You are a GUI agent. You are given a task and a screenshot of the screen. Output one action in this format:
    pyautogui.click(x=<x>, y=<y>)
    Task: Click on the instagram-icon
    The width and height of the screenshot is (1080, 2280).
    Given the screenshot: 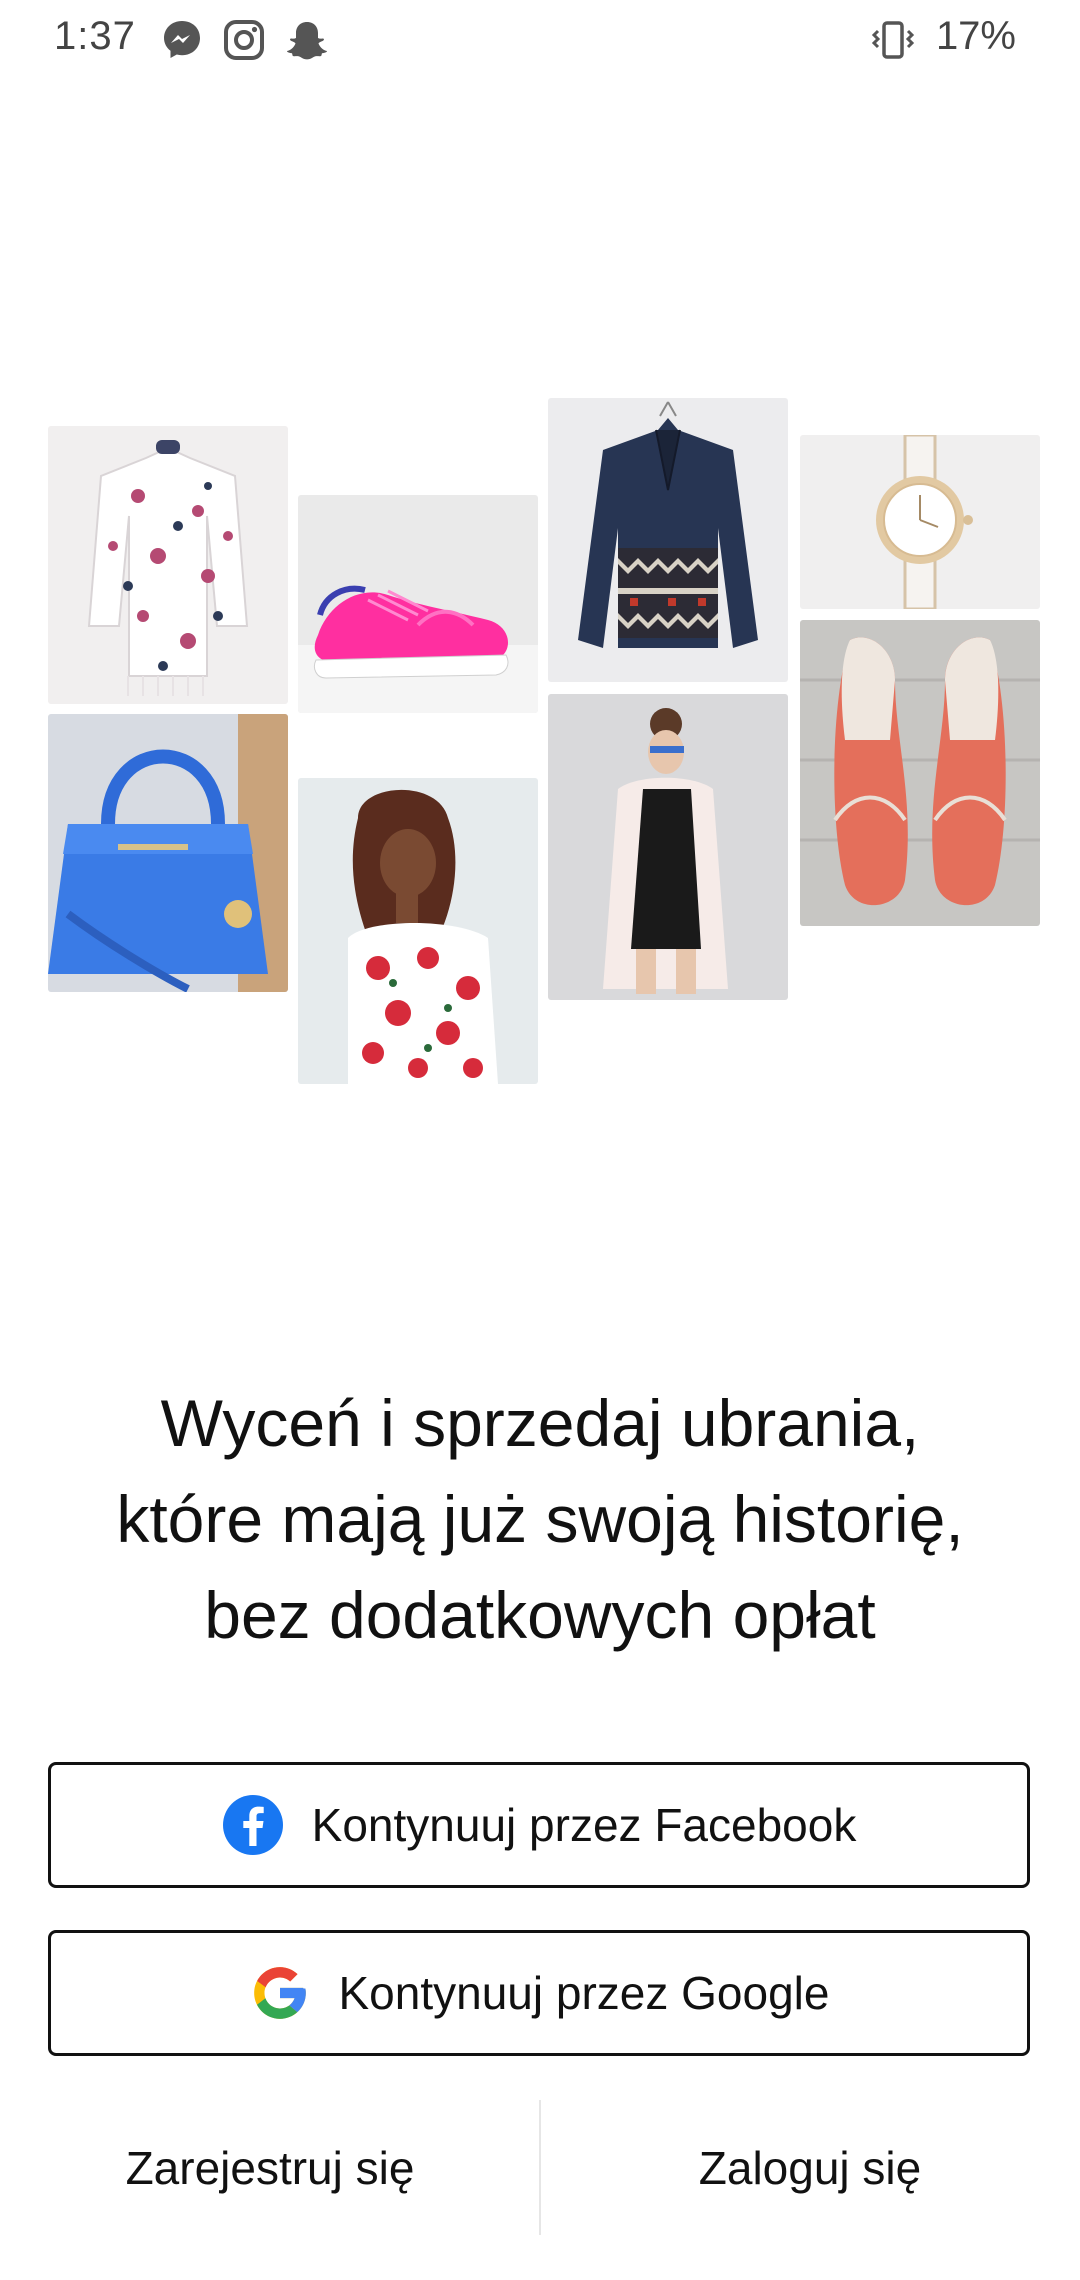 What is the action you would take?
    pyautogui.click(x=244, y=42)
    